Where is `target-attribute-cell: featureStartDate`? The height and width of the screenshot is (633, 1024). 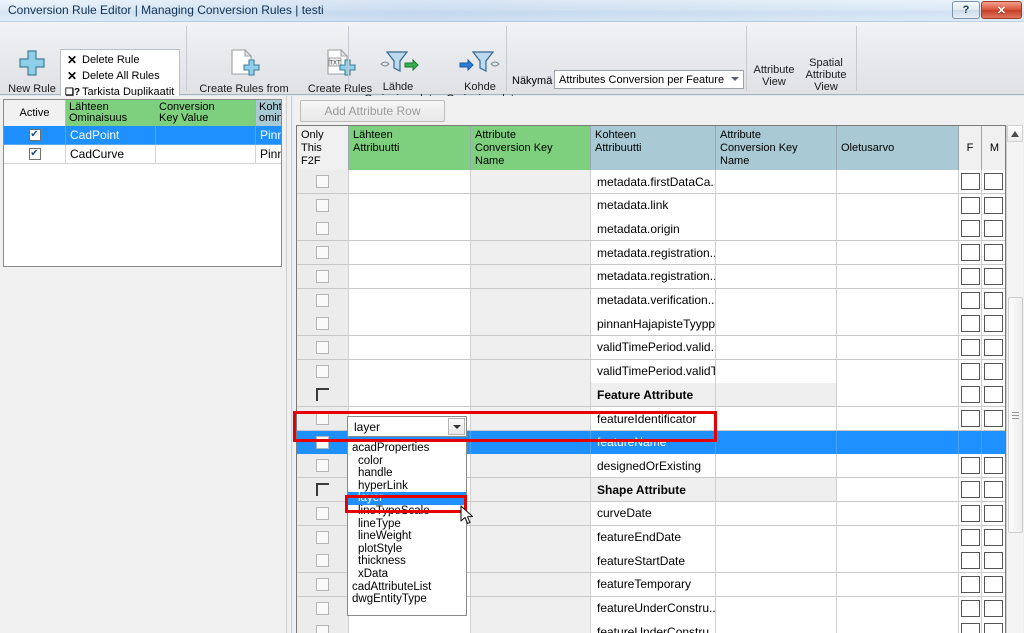
target-attribute-cell: featureStartDate is located at coordinates (653, 561).